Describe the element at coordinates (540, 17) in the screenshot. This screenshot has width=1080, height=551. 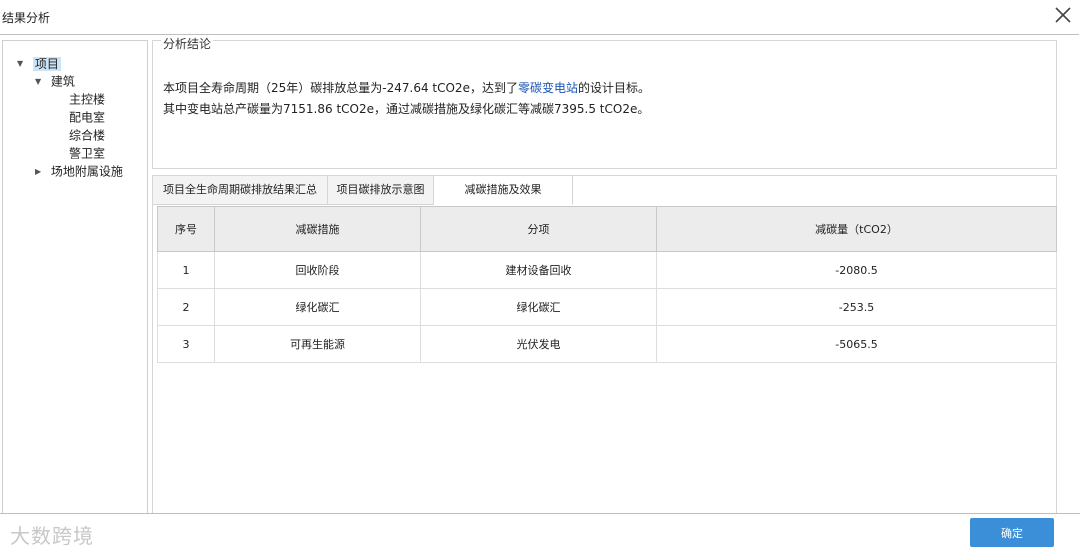
I see `title-bar: 结果分析` at that location.